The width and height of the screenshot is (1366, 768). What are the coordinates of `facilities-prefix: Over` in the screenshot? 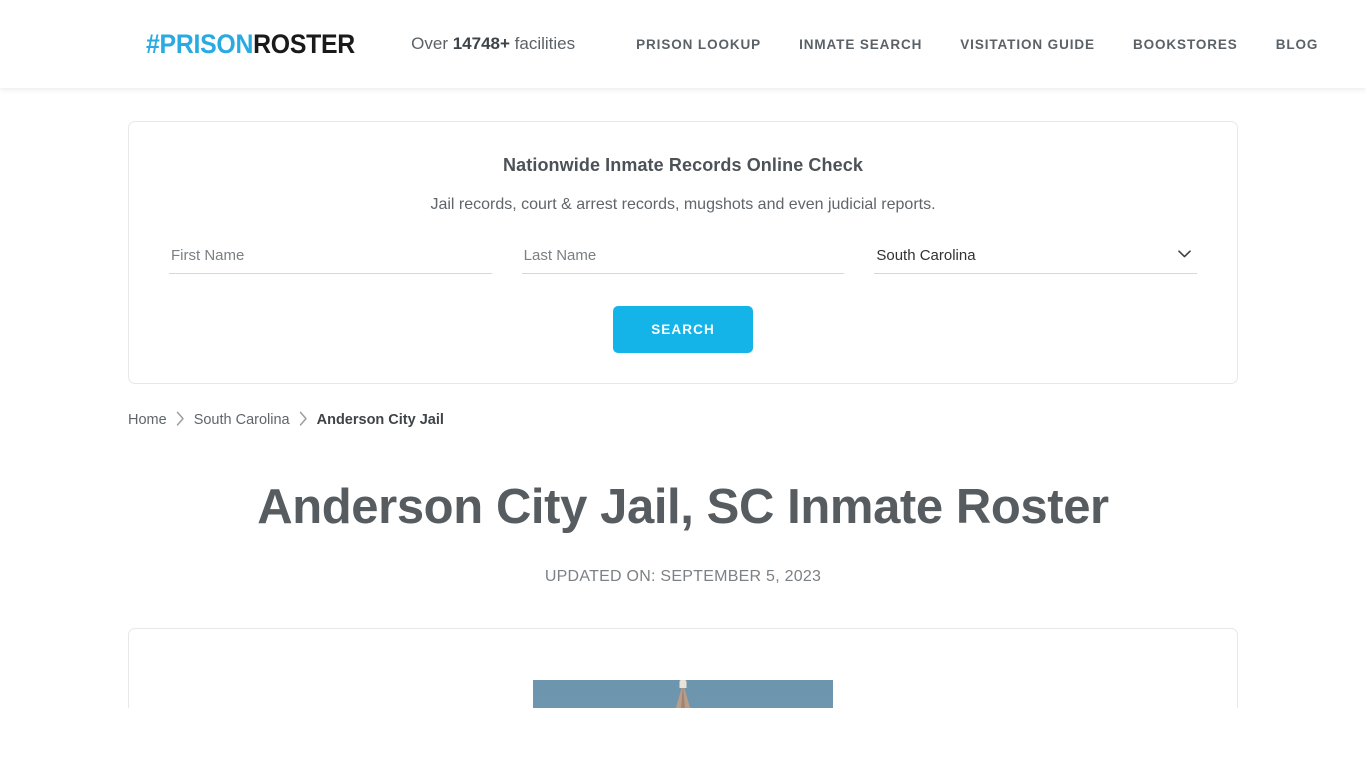 It's located at (432, 43).